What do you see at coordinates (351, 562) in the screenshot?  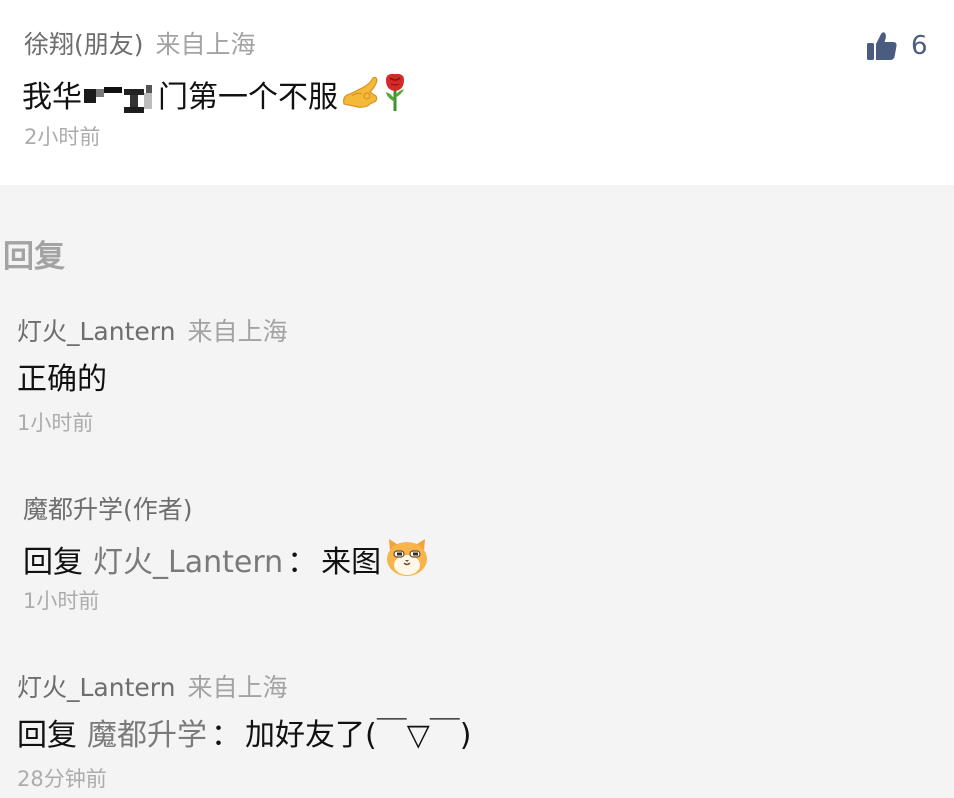 I see `reply-message: 来图` at bounding box center [351, 562].